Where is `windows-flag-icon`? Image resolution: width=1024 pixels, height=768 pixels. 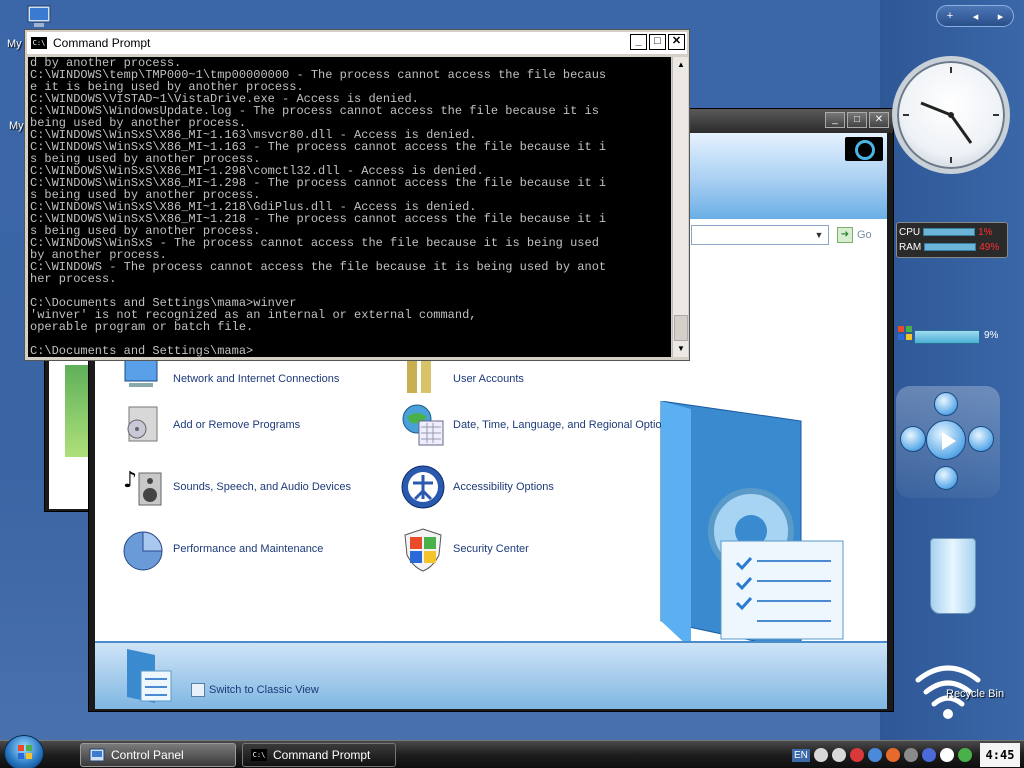
windows-flag-icon is located at coordinates (905, 333).